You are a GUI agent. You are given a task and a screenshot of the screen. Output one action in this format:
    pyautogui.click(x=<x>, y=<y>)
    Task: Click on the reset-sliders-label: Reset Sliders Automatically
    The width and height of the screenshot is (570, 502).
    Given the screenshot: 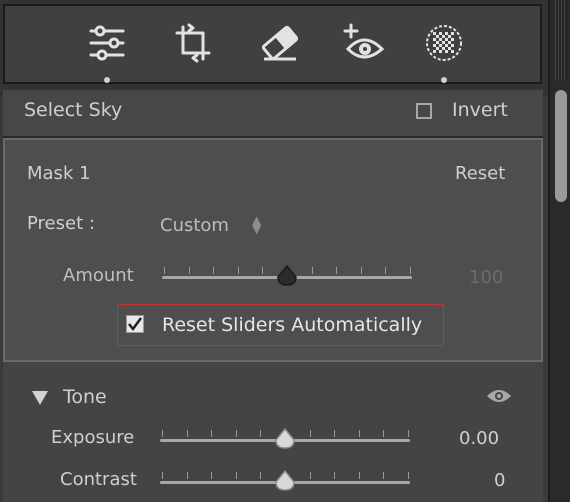 What is the action you would take?
    pyautogui.click(x=292, y=325)
    